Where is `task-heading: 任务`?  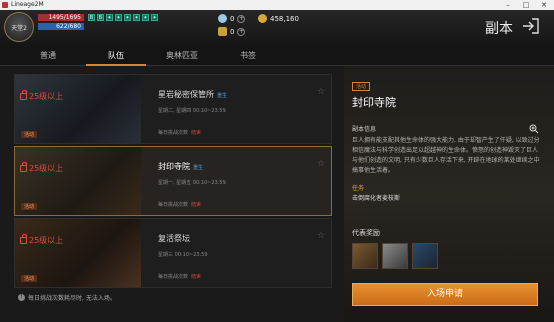
task-heading: 任务 is located at coordinates (358, 188).